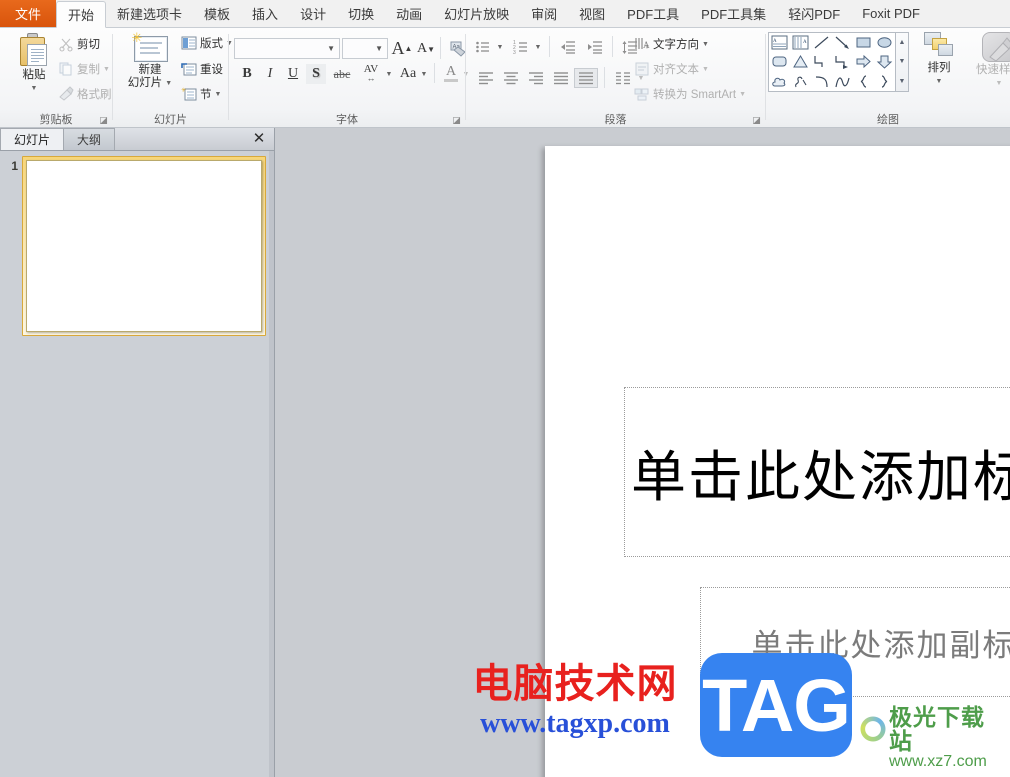  I want to click on new-slide-button: ✳ 新建 幻灯片 ▼, so click(150, 60).